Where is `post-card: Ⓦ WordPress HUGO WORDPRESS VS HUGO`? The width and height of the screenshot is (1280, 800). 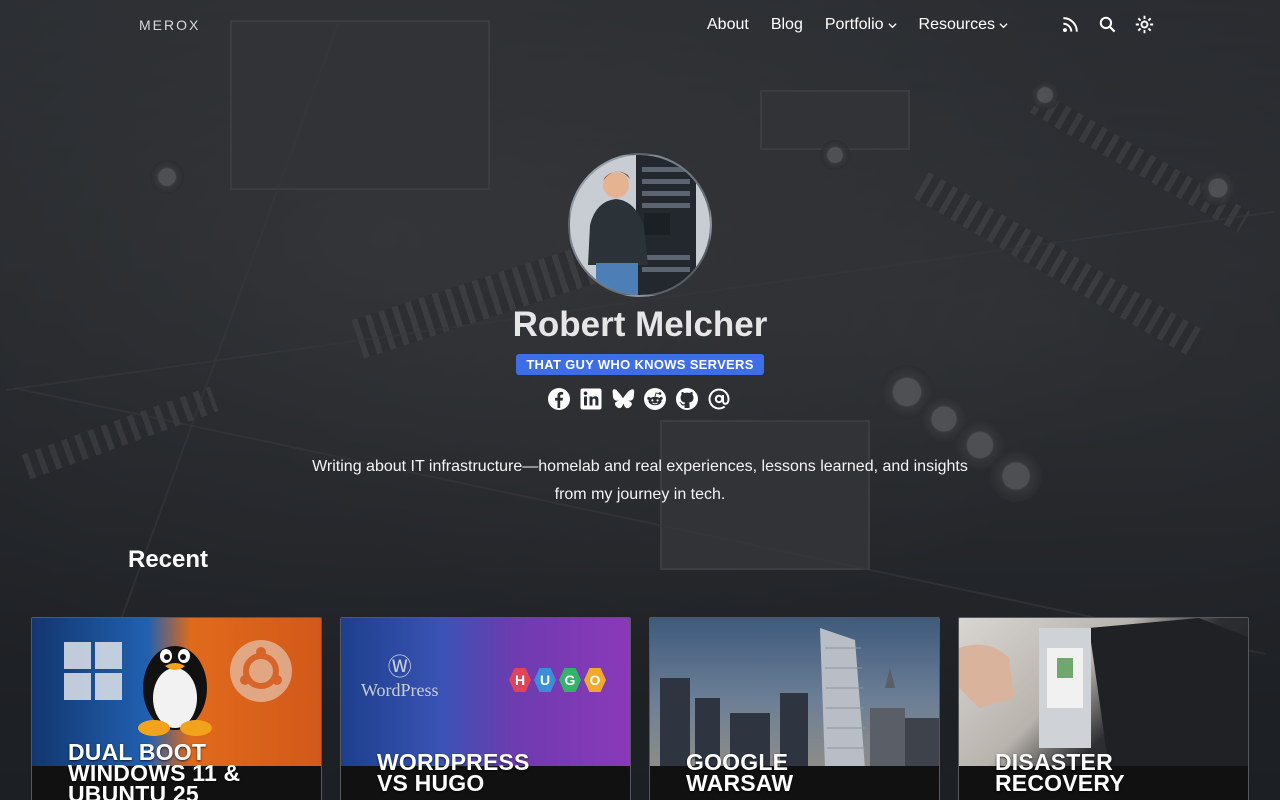 post-card: Ⓦ WordPress HUGO WORDPRESS VS HUGO is located at coordinates (485, 708).